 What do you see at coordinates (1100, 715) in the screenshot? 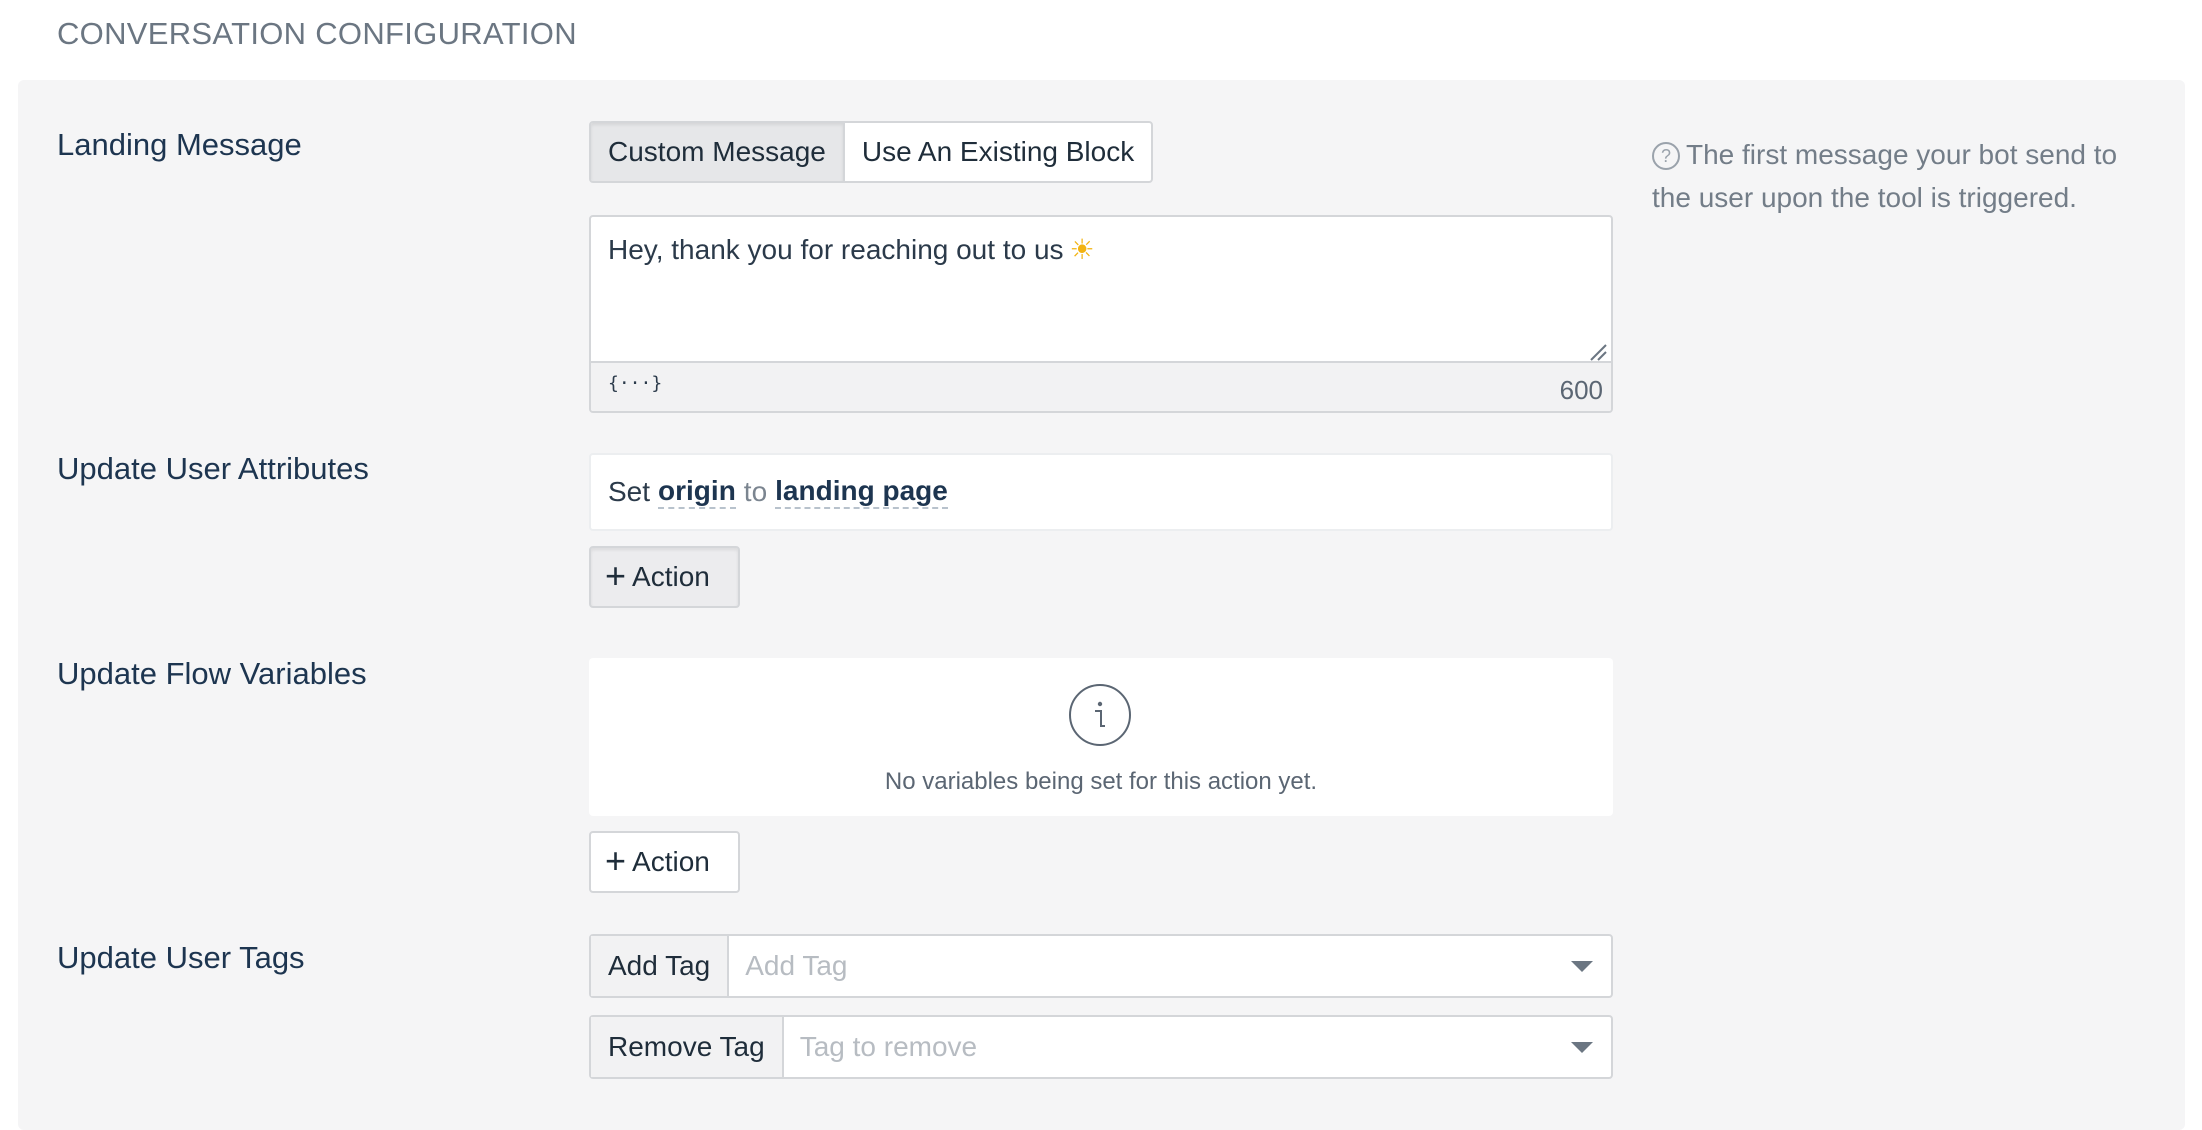
I see `info-circle-icon` at bounding box center [1100, 715].